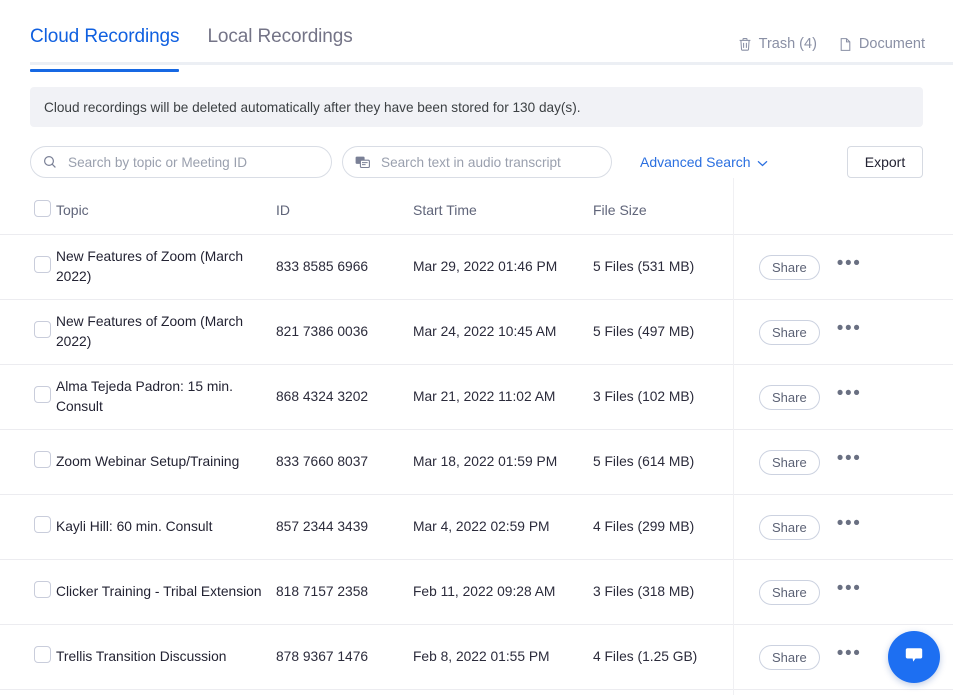 This screenshot has width=953, height=695. I want to click on transcript-icon, so click(362, 162).